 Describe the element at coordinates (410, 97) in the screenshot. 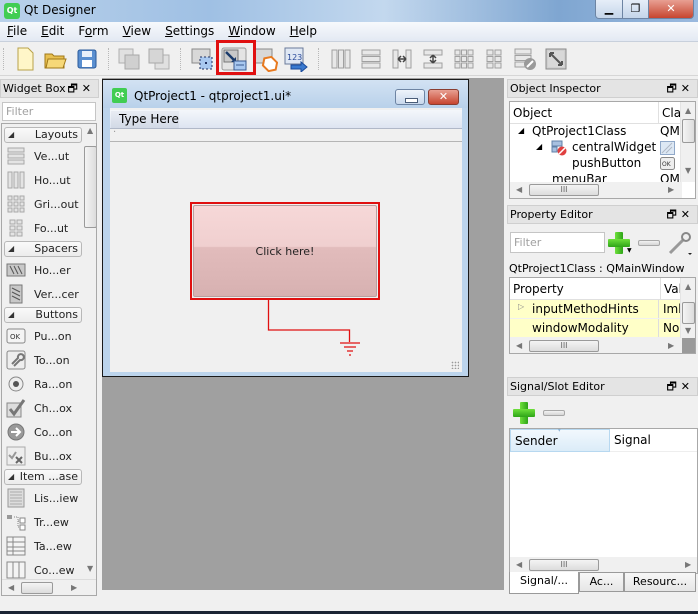

I see `form-minimize-button` at that location.